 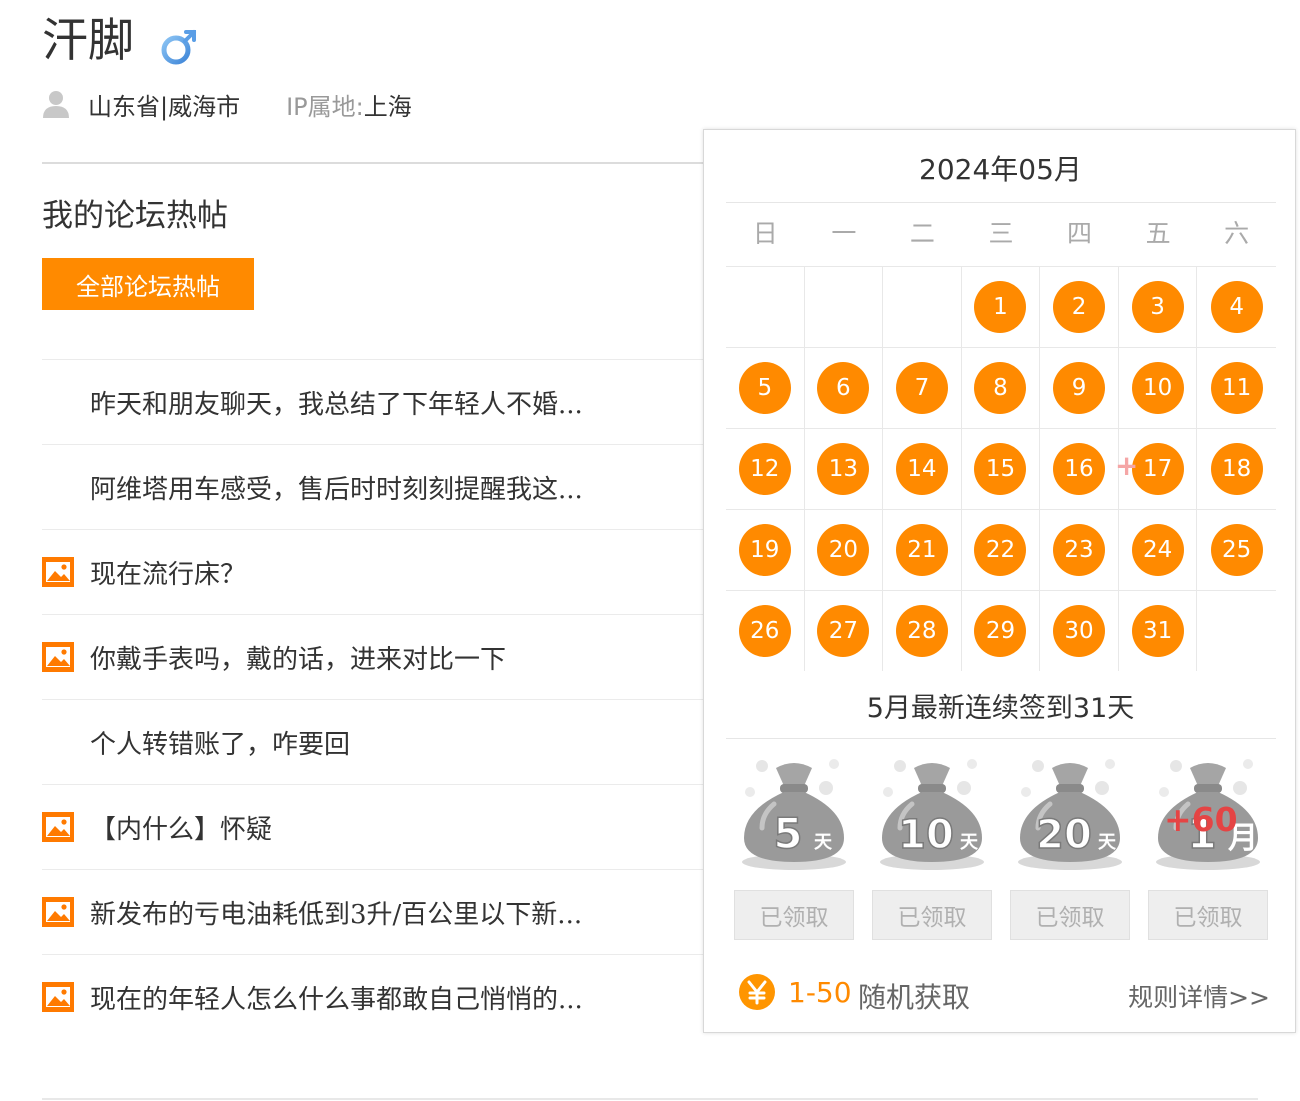 I want to click on calendar-day-cell: 13, so click(x=844, y=469).